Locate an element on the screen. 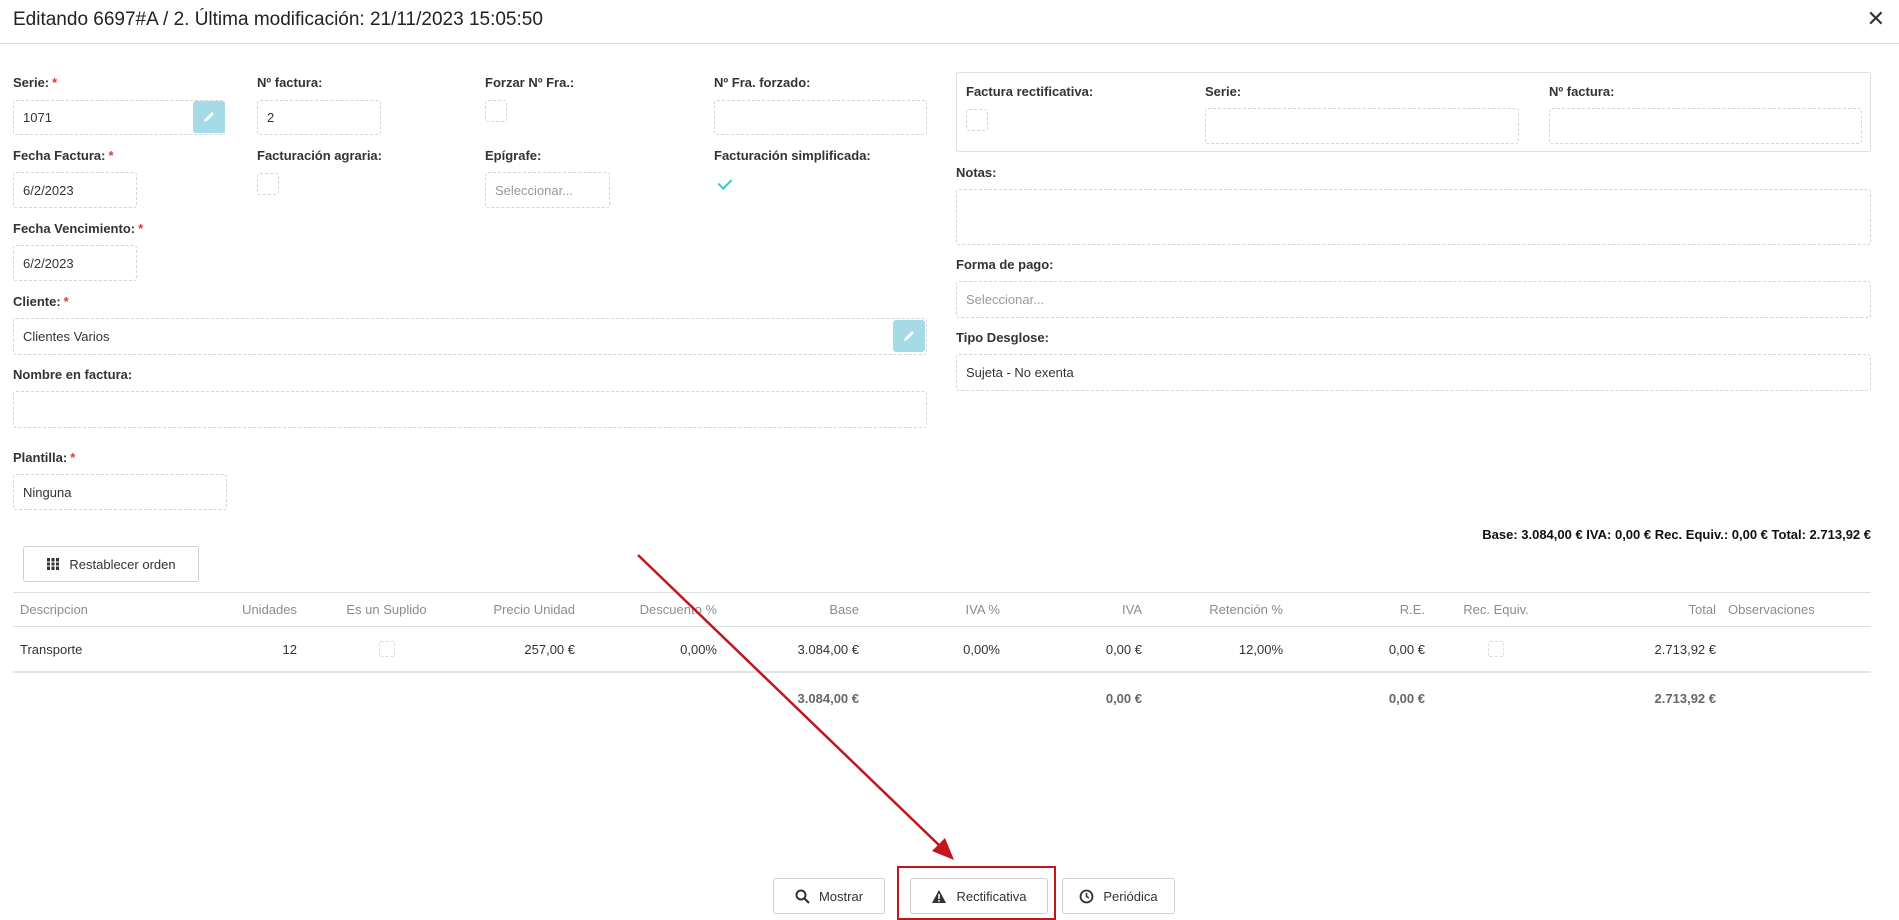 This screenshot has height=920, width=1899. tipo-desglose-select: Sujeta - No exenta is located at coordinates (1413, 372).